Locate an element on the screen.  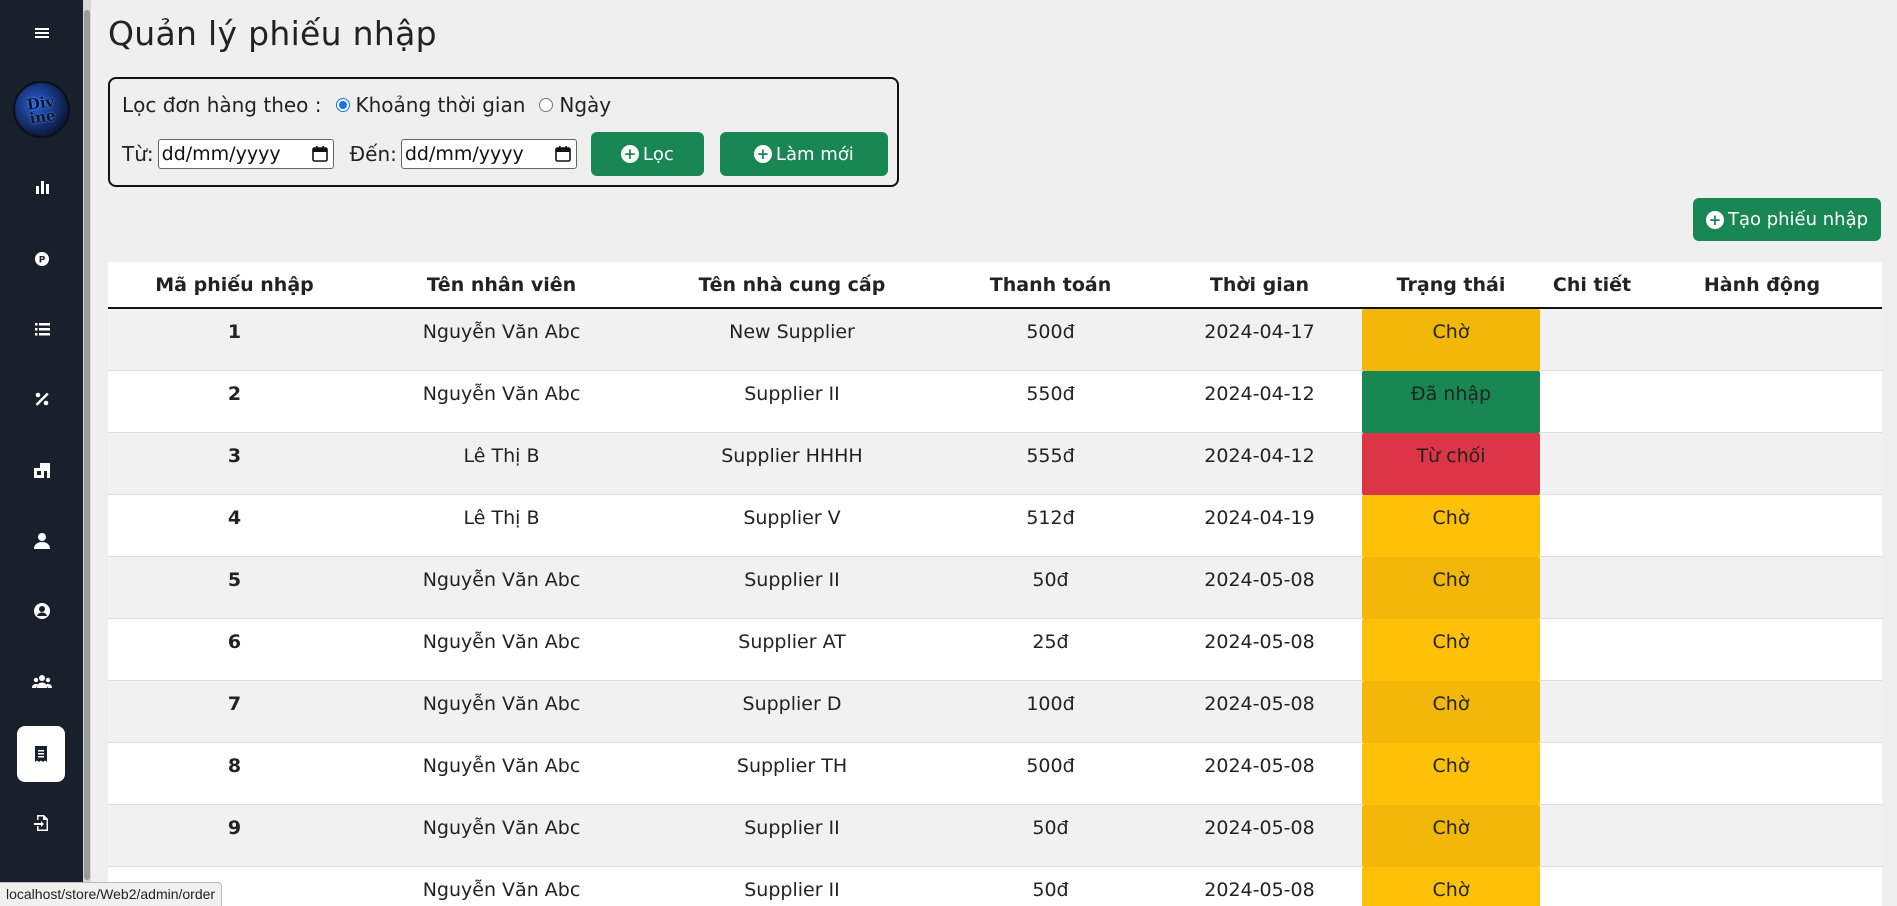
filter-day-label: Ngày is located at coordinates (585, 105).